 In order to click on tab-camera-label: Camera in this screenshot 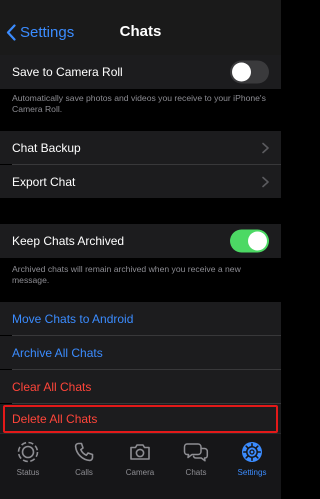, I will do `click(140, 472)`.